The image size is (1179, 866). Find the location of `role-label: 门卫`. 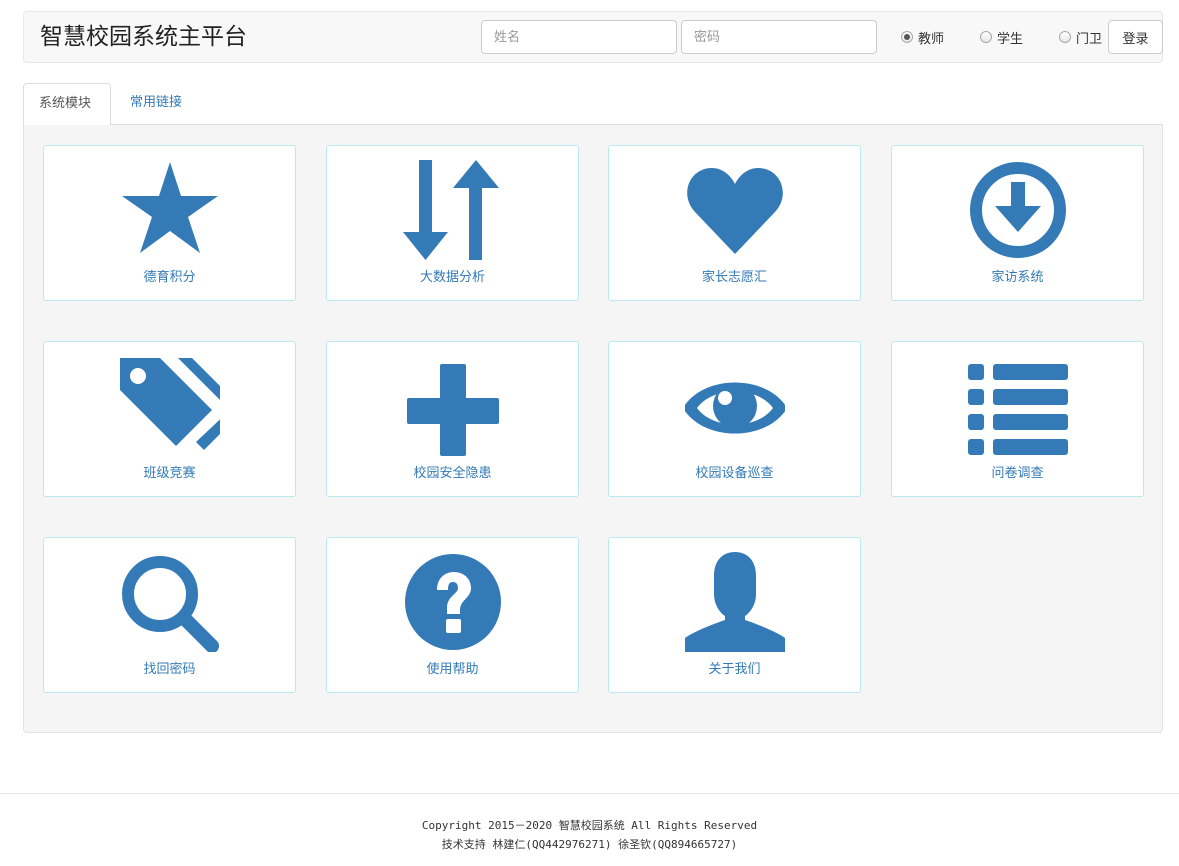

role-label: 门卫 is located at coordinates (1089, 39).